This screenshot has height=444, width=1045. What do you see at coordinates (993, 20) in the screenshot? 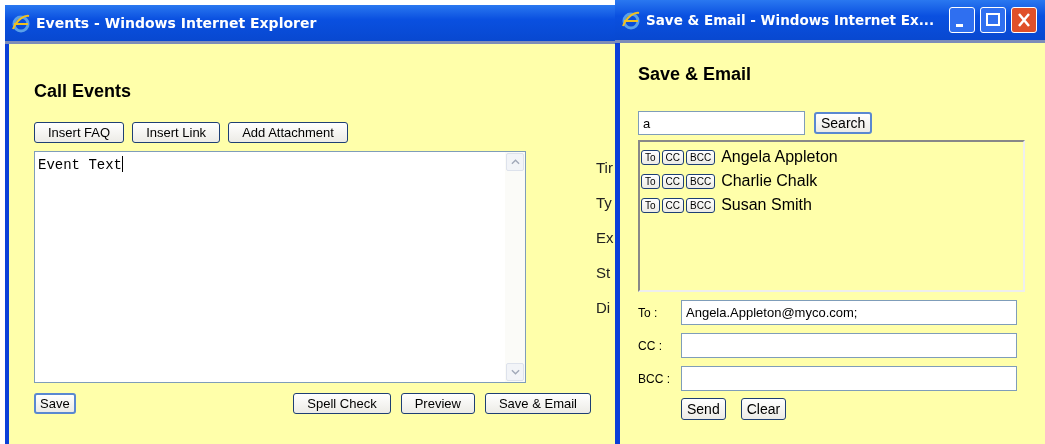
I see `maximize-button` at bounding box center [993, 20].